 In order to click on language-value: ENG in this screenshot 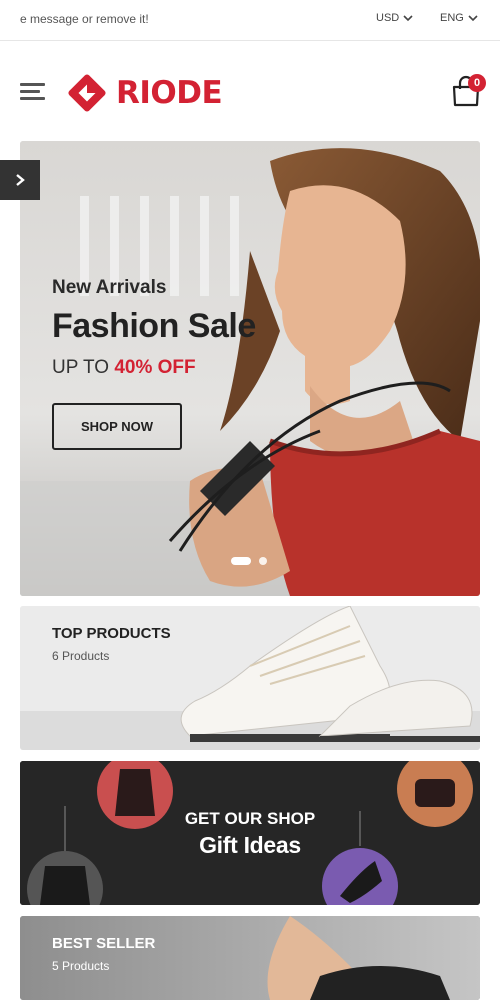, I will do `click(452, 18)`.